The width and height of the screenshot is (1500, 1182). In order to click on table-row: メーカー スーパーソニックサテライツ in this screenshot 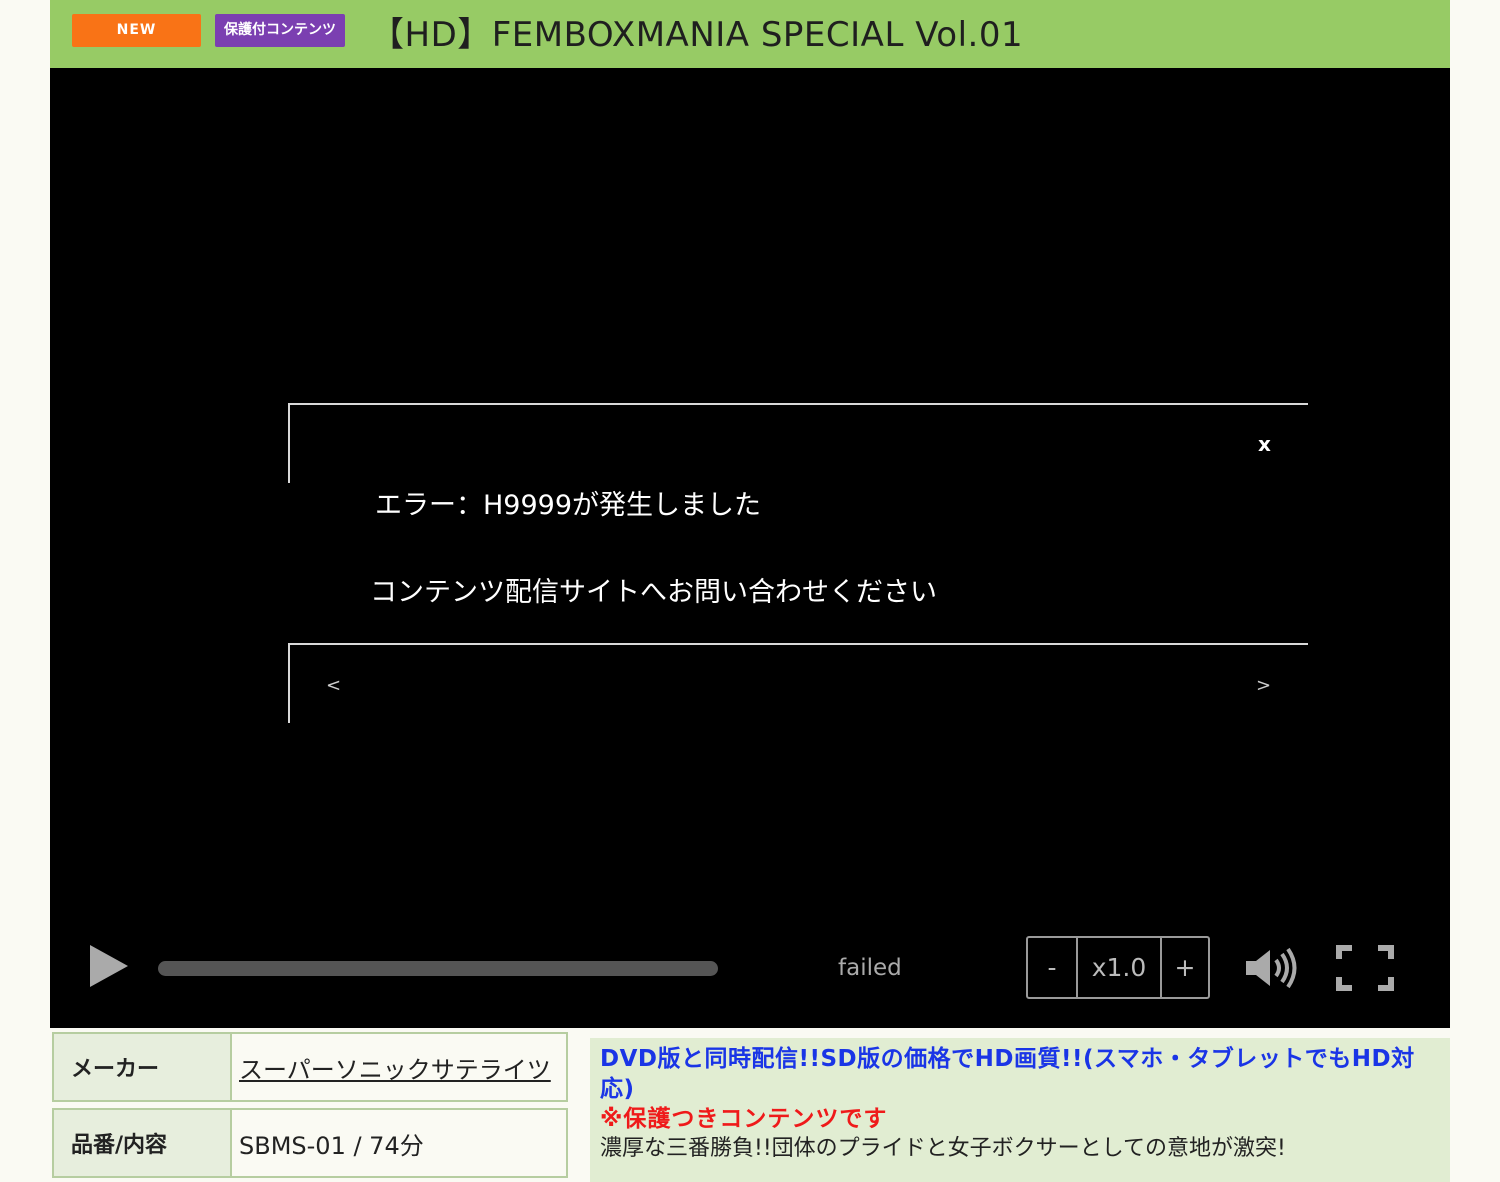, I will do `click(310, 1067)`.